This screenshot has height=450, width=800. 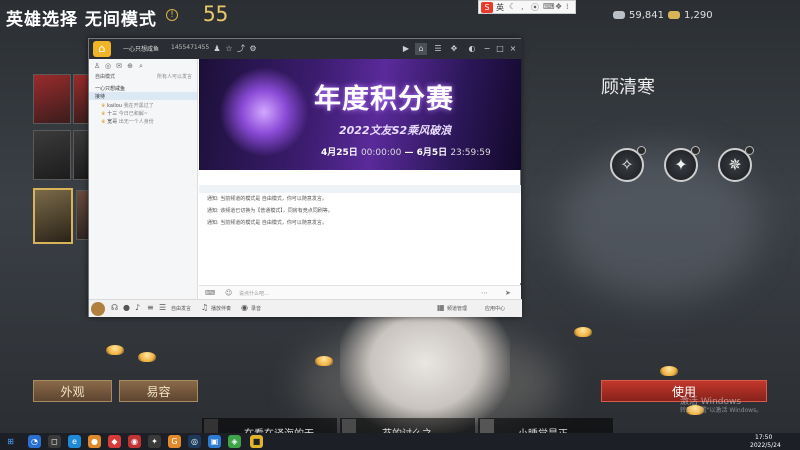 I want to click on chat-bottom-bar: ☊ ● ♪ ≡ ☰ 自由发言 ♫ 播放伴奏 ◉ 录音 ▦ 频道管理 应用中心, so click(x=305, y=308).